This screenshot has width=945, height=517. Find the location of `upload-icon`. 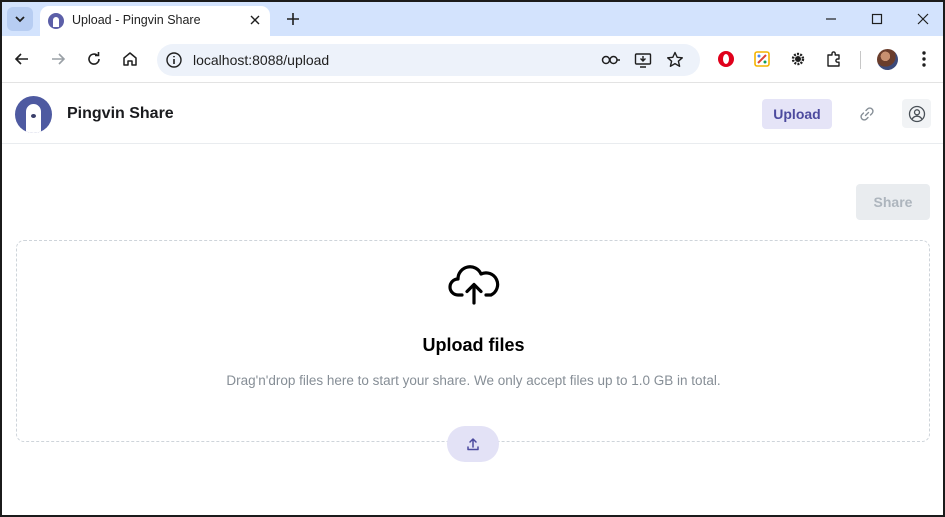

upload-icon is located at coordinates (473, 444).